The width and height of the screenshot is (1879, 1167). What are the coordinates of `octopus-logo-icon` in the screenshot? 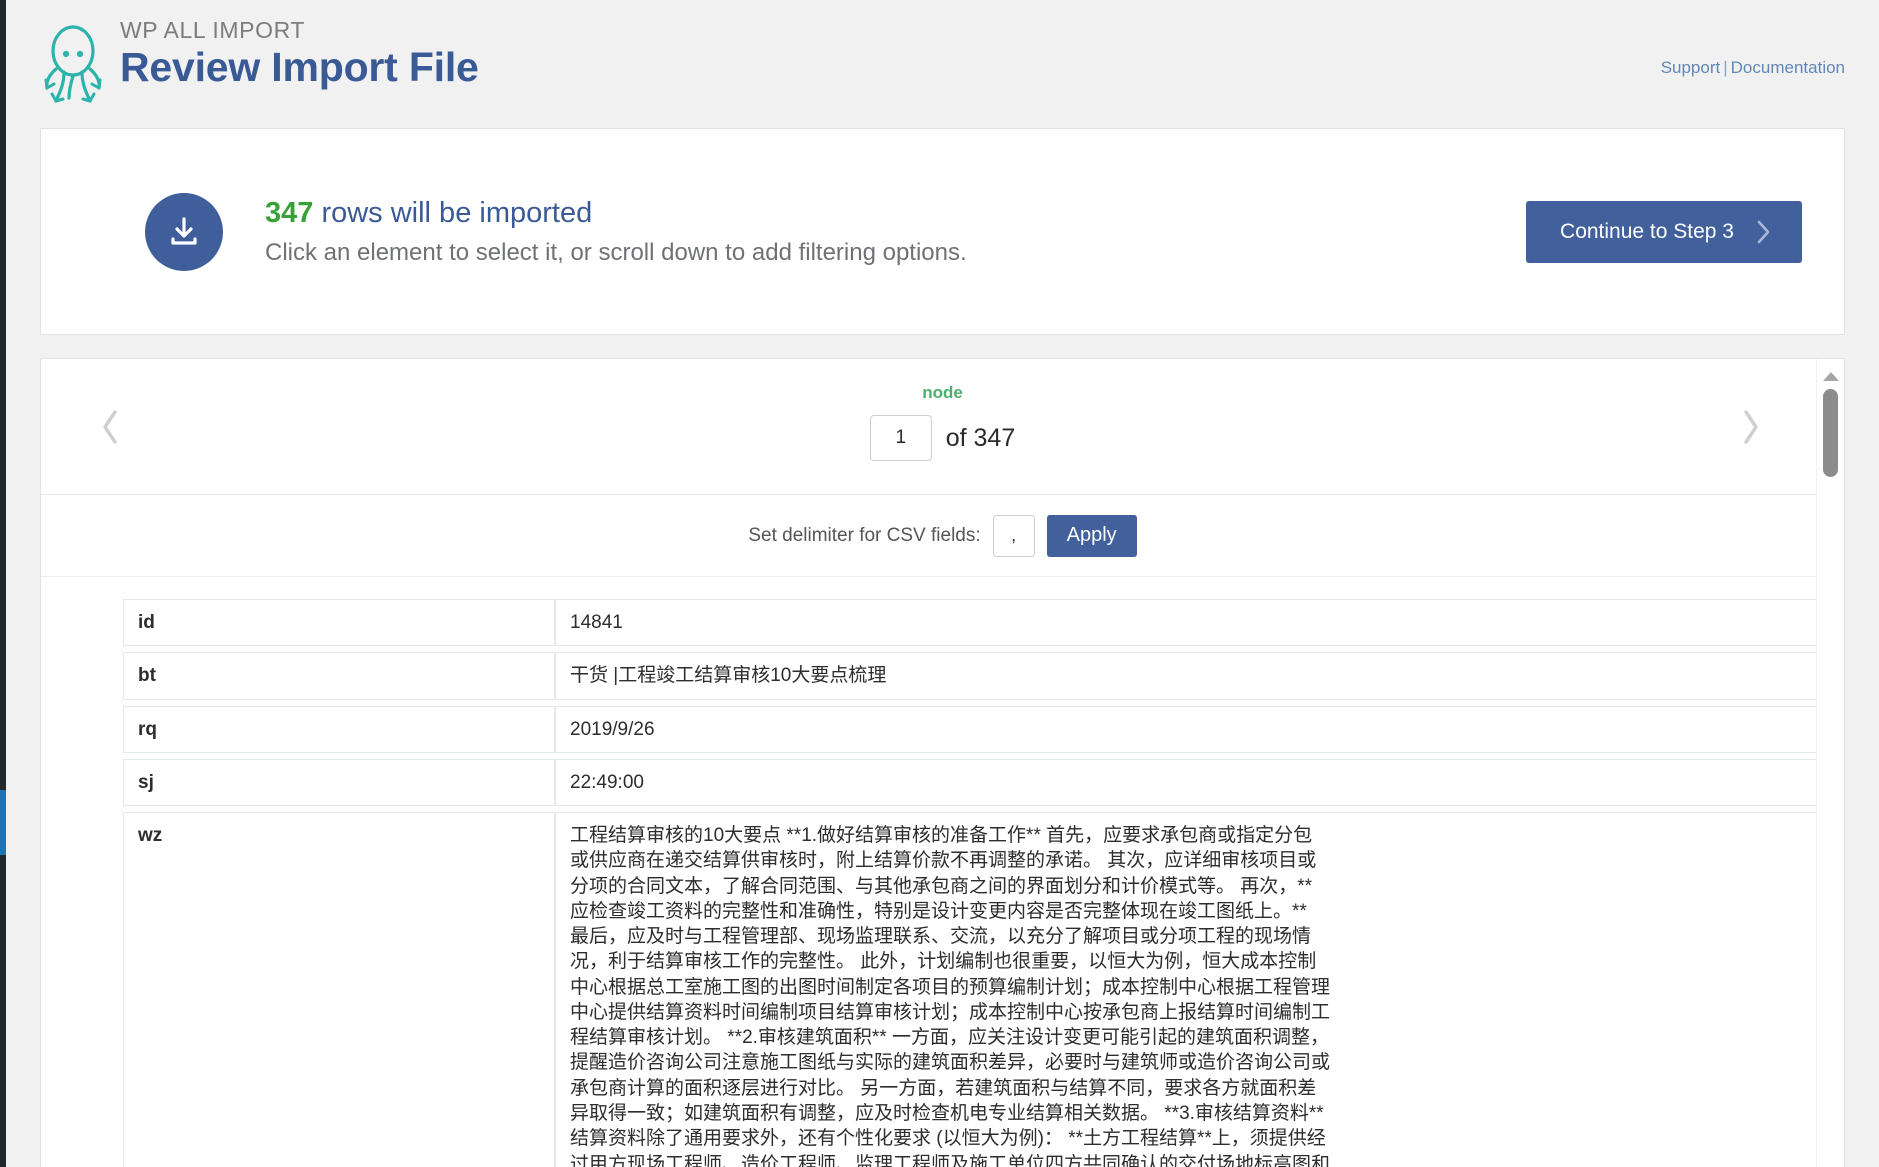 It's located at (73, 64).